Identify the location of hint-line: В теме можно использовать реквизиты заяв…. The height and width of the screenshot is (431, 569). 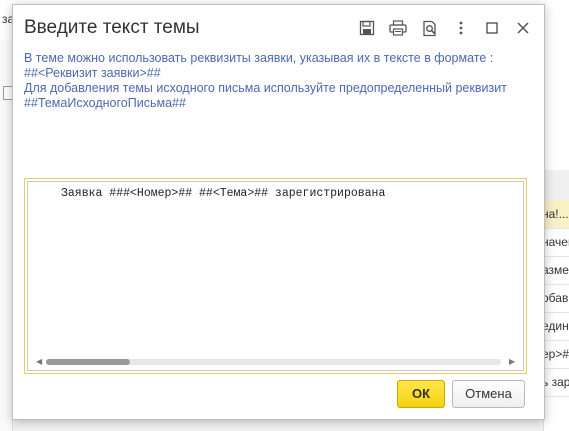
(259, 58).